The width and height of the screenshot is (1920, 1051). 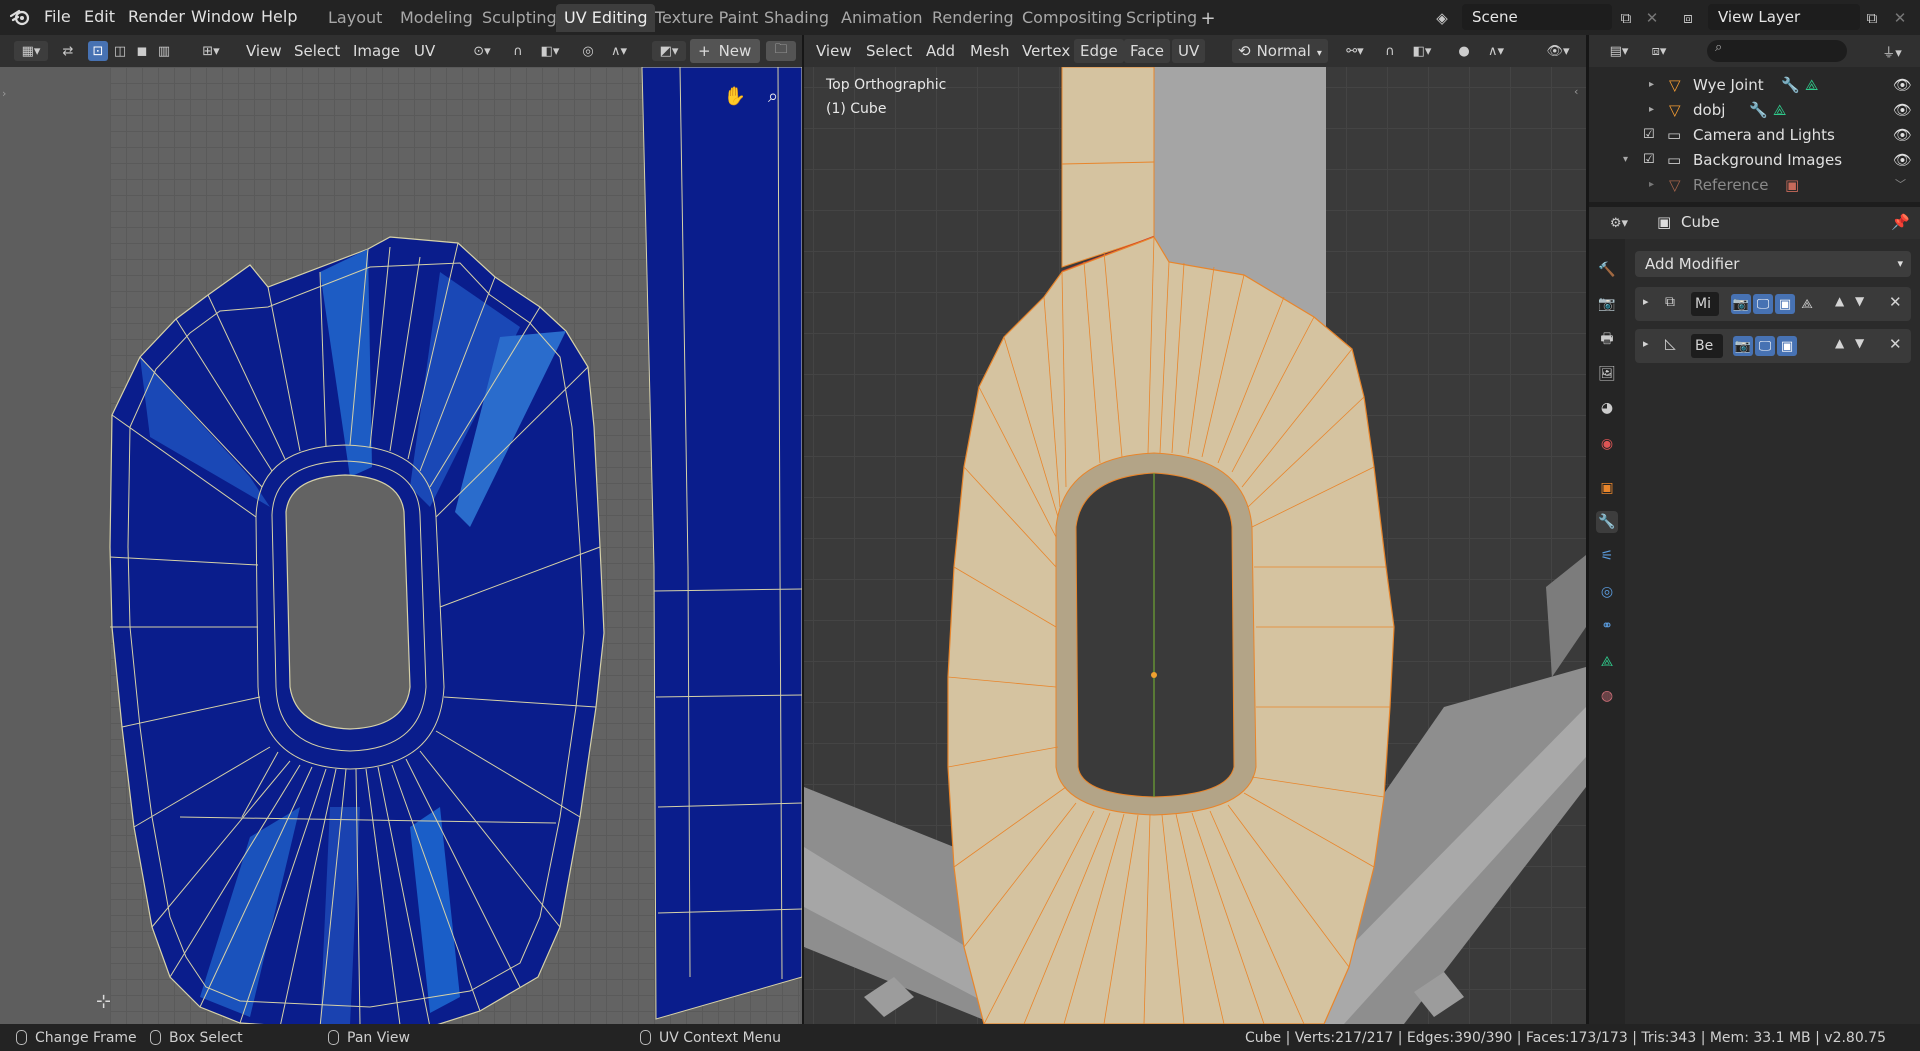 What do you see at coordinates (120, 51) in the screenshot?
I see `edge-select-mode-icon: ◫` at bounding box center [120, 51].